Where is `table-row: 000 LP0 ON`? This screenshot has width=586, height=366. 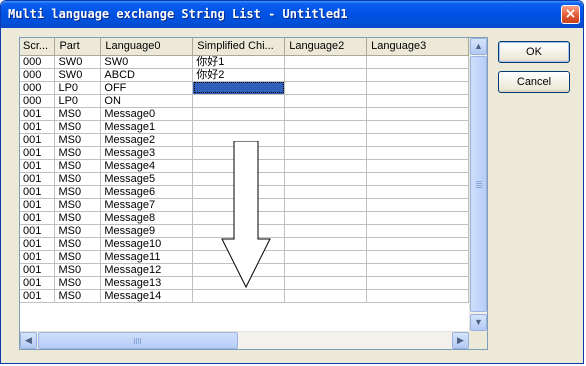 table-row: 000 LP0 ON is located at coordinates (244, 101).